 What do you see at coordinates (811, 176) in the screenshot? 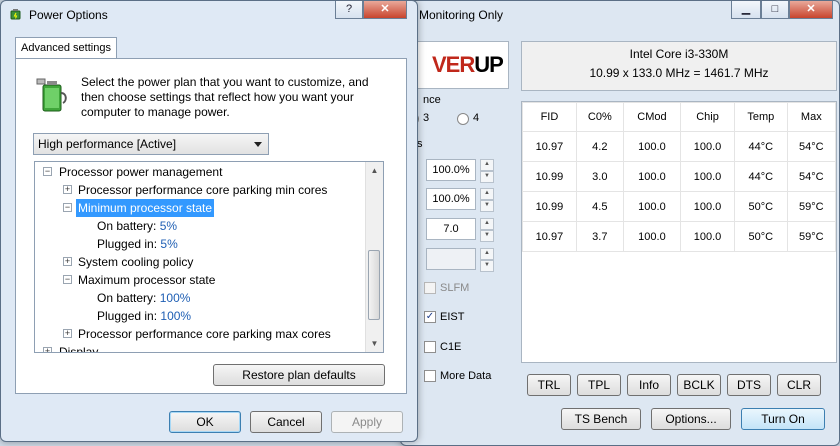
I see `cell: 54°C` at bounding box center [811, 176].